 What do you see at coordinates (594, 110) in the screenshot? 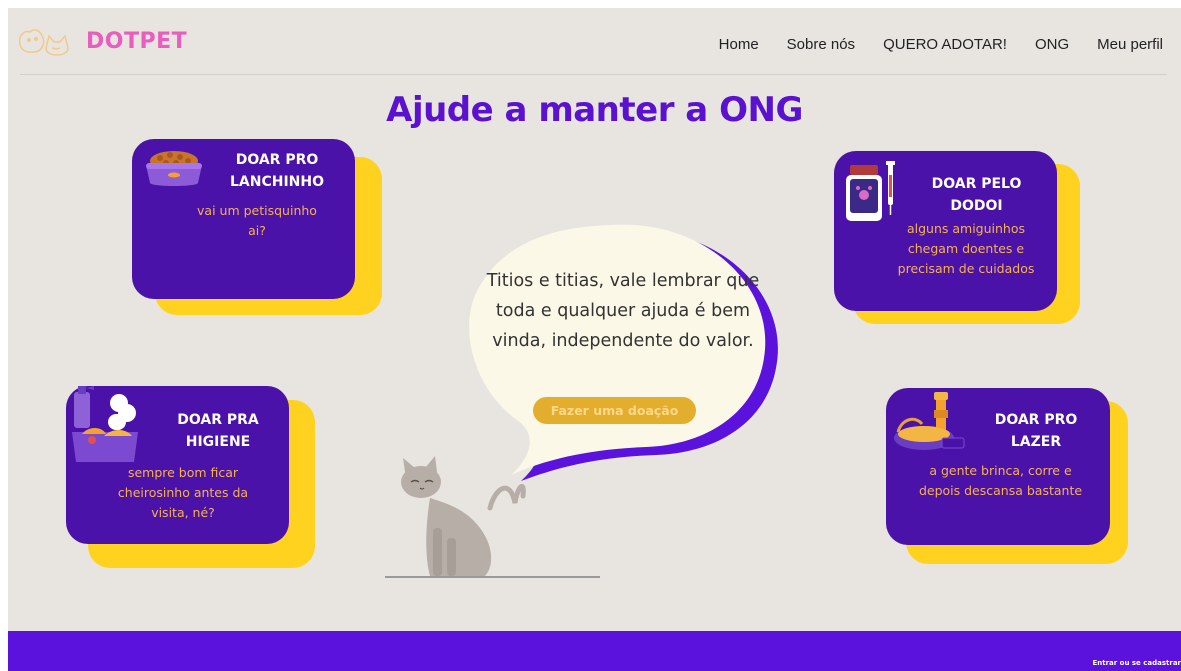
I see `page-title: Ajude a manter a ONG` at bounding box center [594, 110].